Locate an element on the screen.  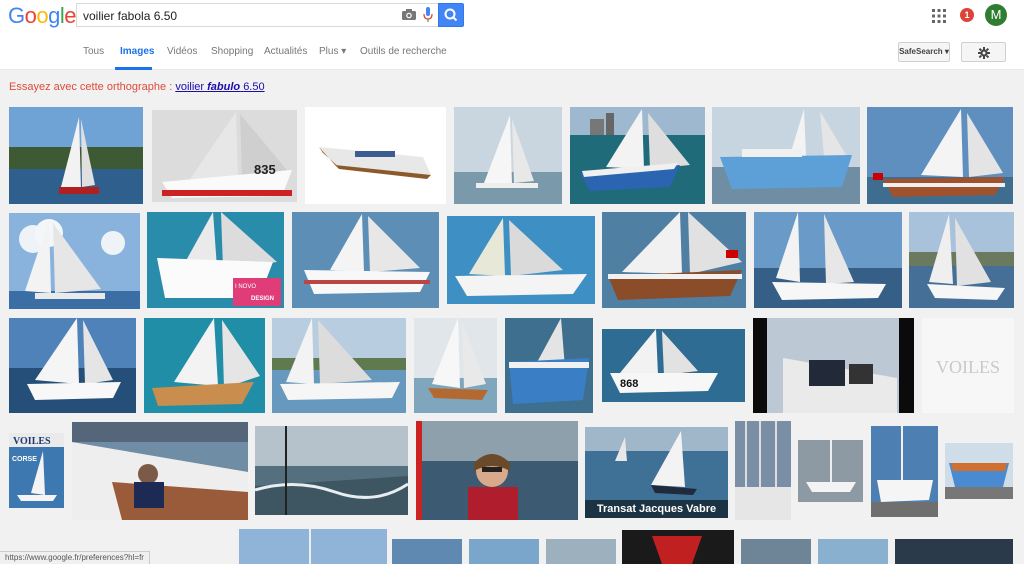
apps-grid-icon is located at coordinates (939, 16).